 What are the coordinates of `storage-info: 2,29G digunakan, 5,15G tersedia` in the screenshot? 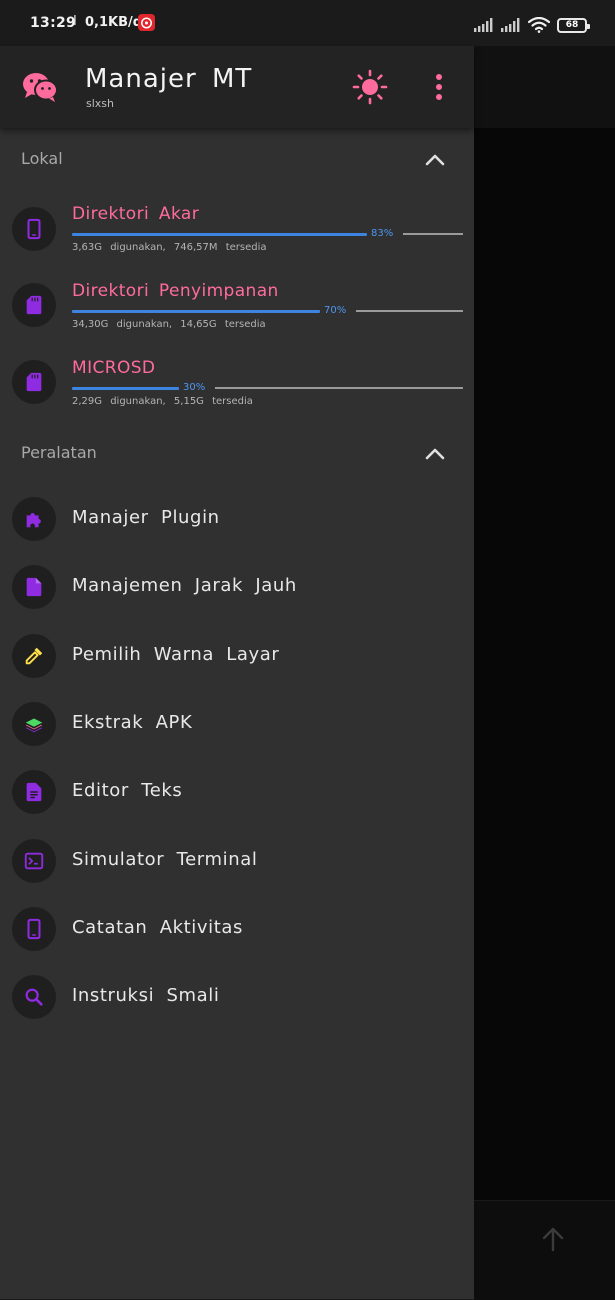 It's located at (162, 401).